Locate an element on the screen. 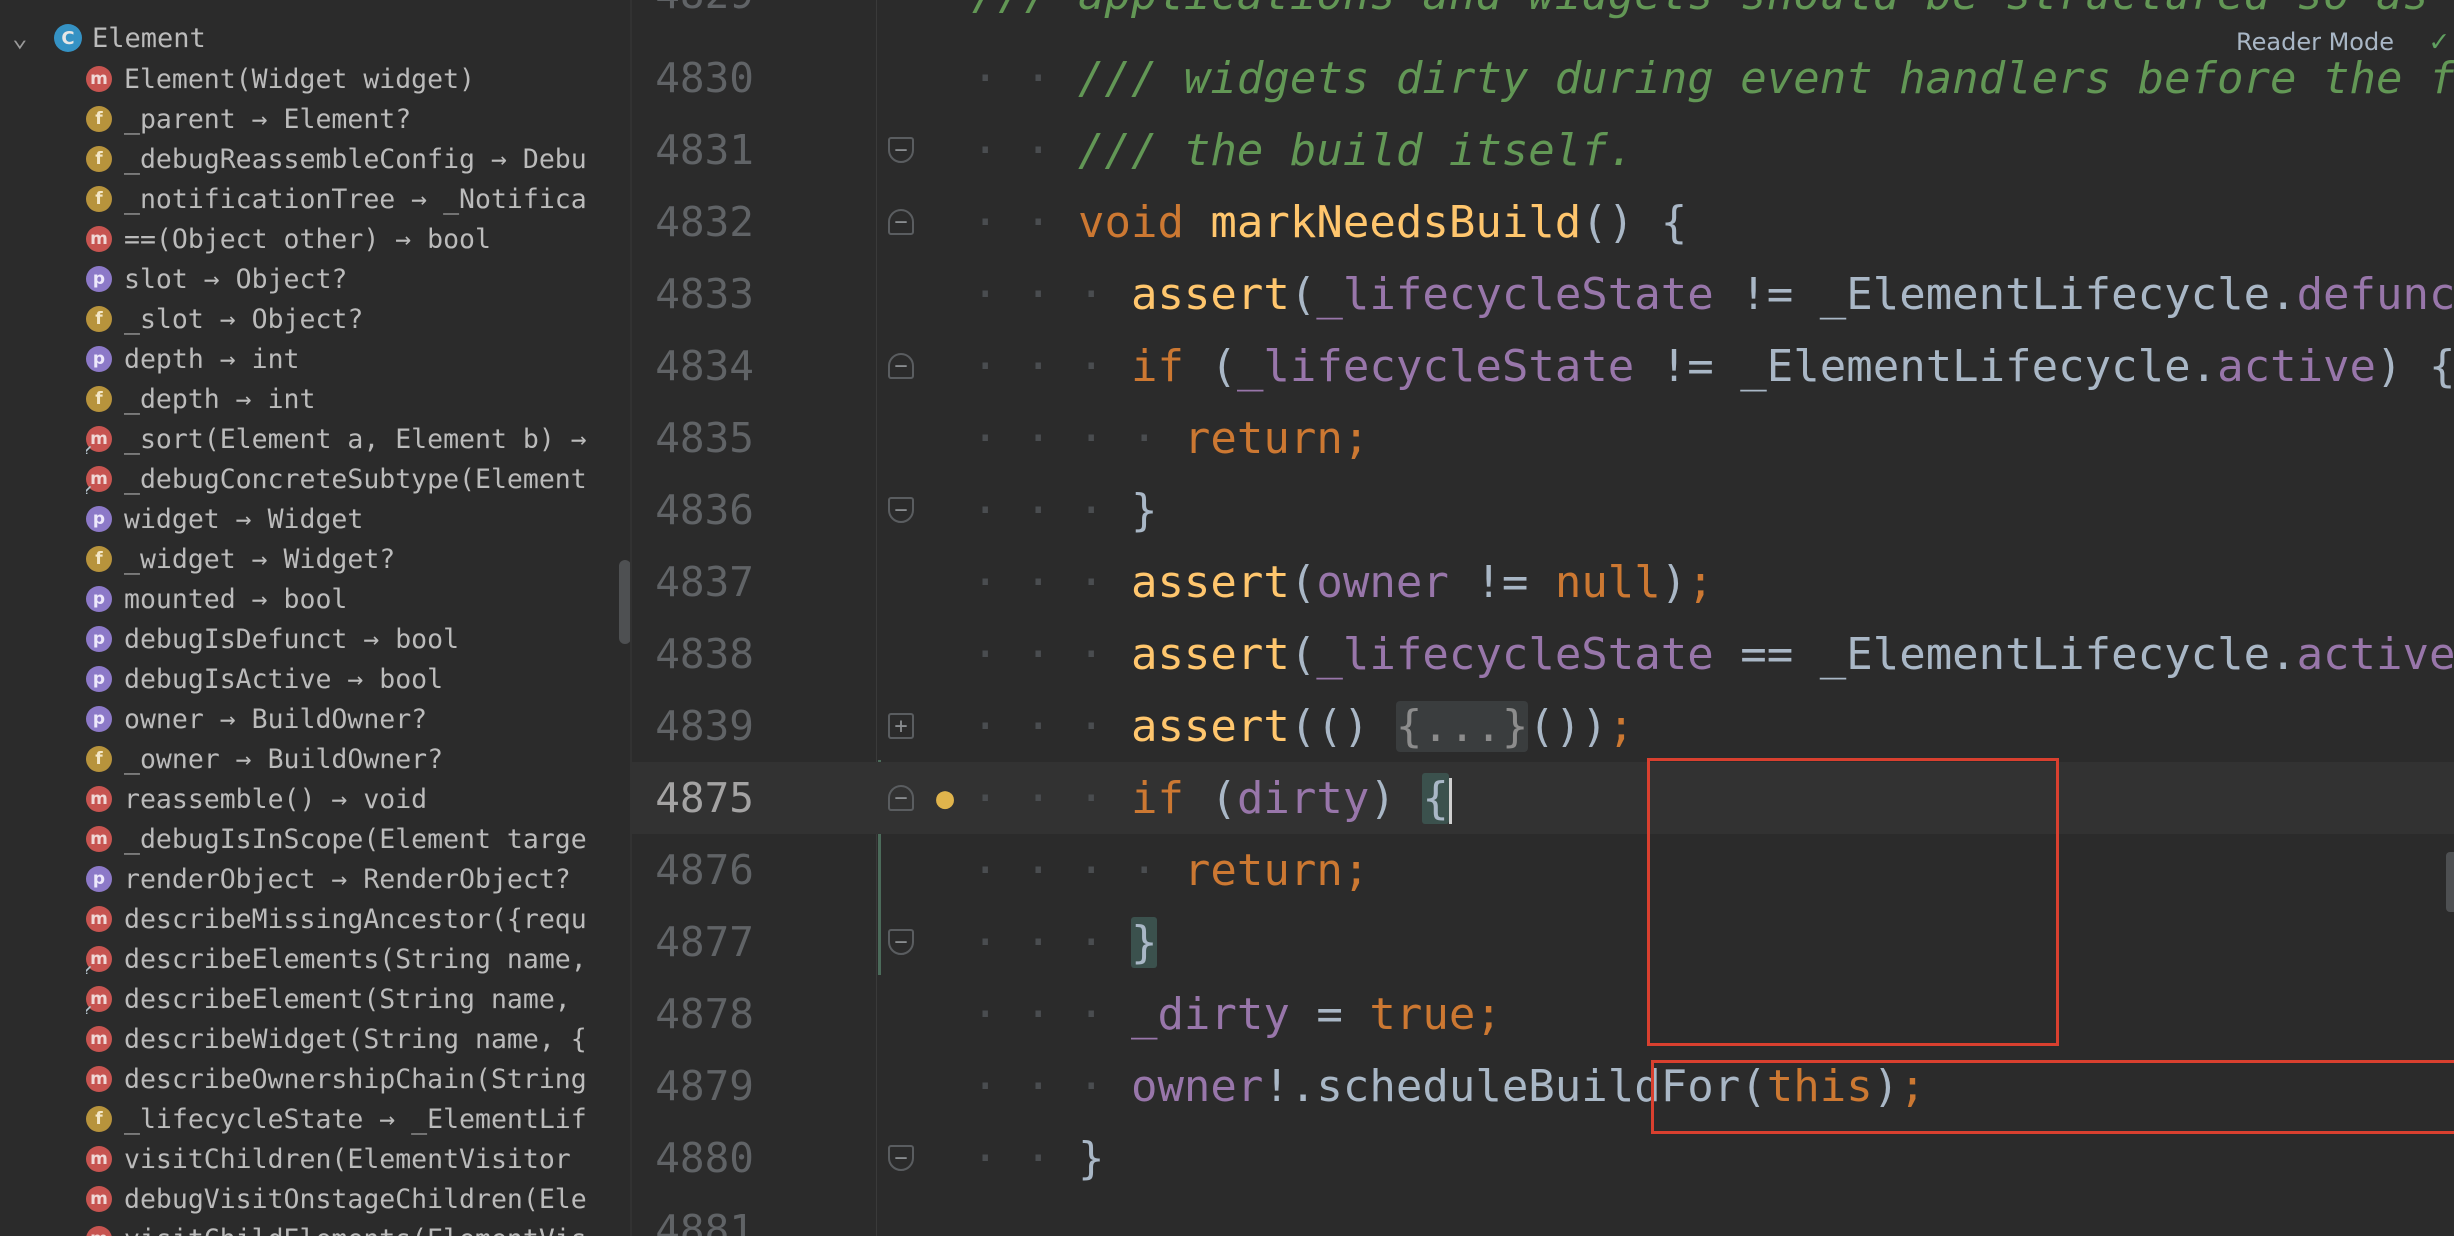  code-text: · · · assert(owner != null); is located at coordinates (1343, 582).